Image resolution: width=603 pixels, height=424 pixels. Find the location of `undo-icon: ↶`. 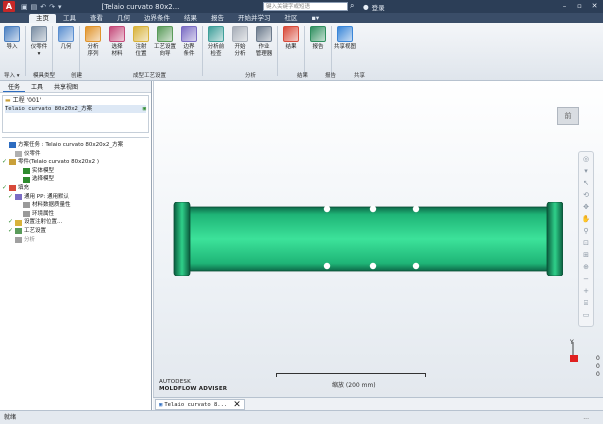

undo-icon: ↶ is located at coordinates (43, 7).